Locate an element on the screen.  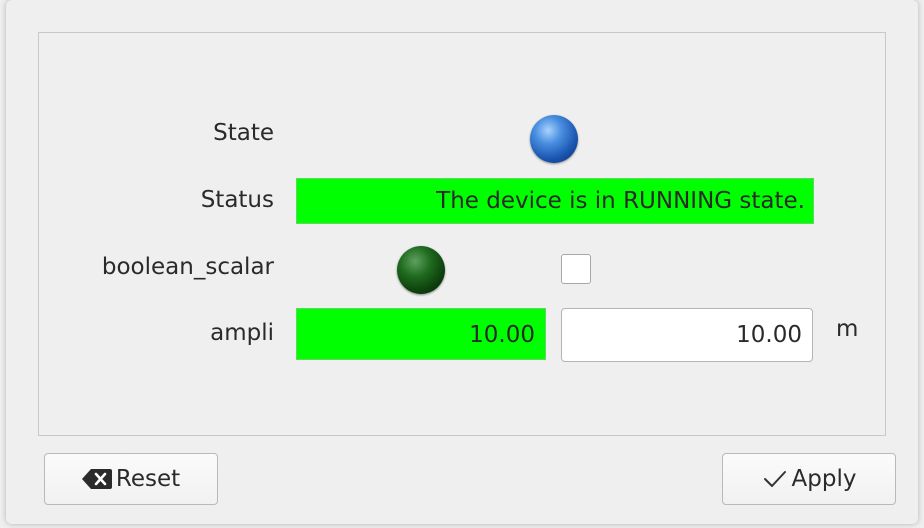
reset-button: Reset is located at coordinates (131, 479).